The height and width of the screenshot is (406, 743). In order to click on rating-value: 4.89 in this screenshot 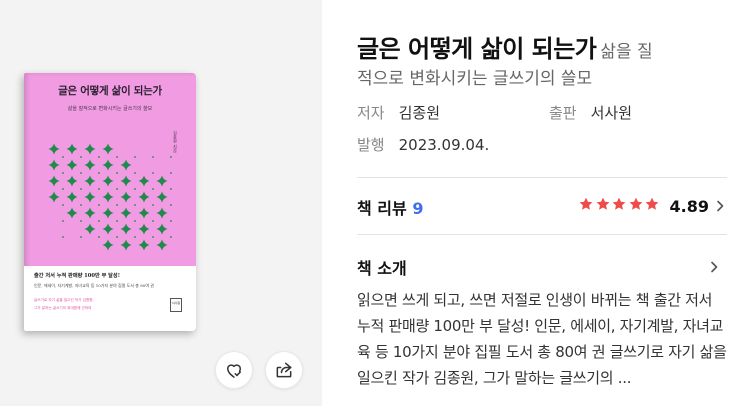, I will do `click(689, 206)`.